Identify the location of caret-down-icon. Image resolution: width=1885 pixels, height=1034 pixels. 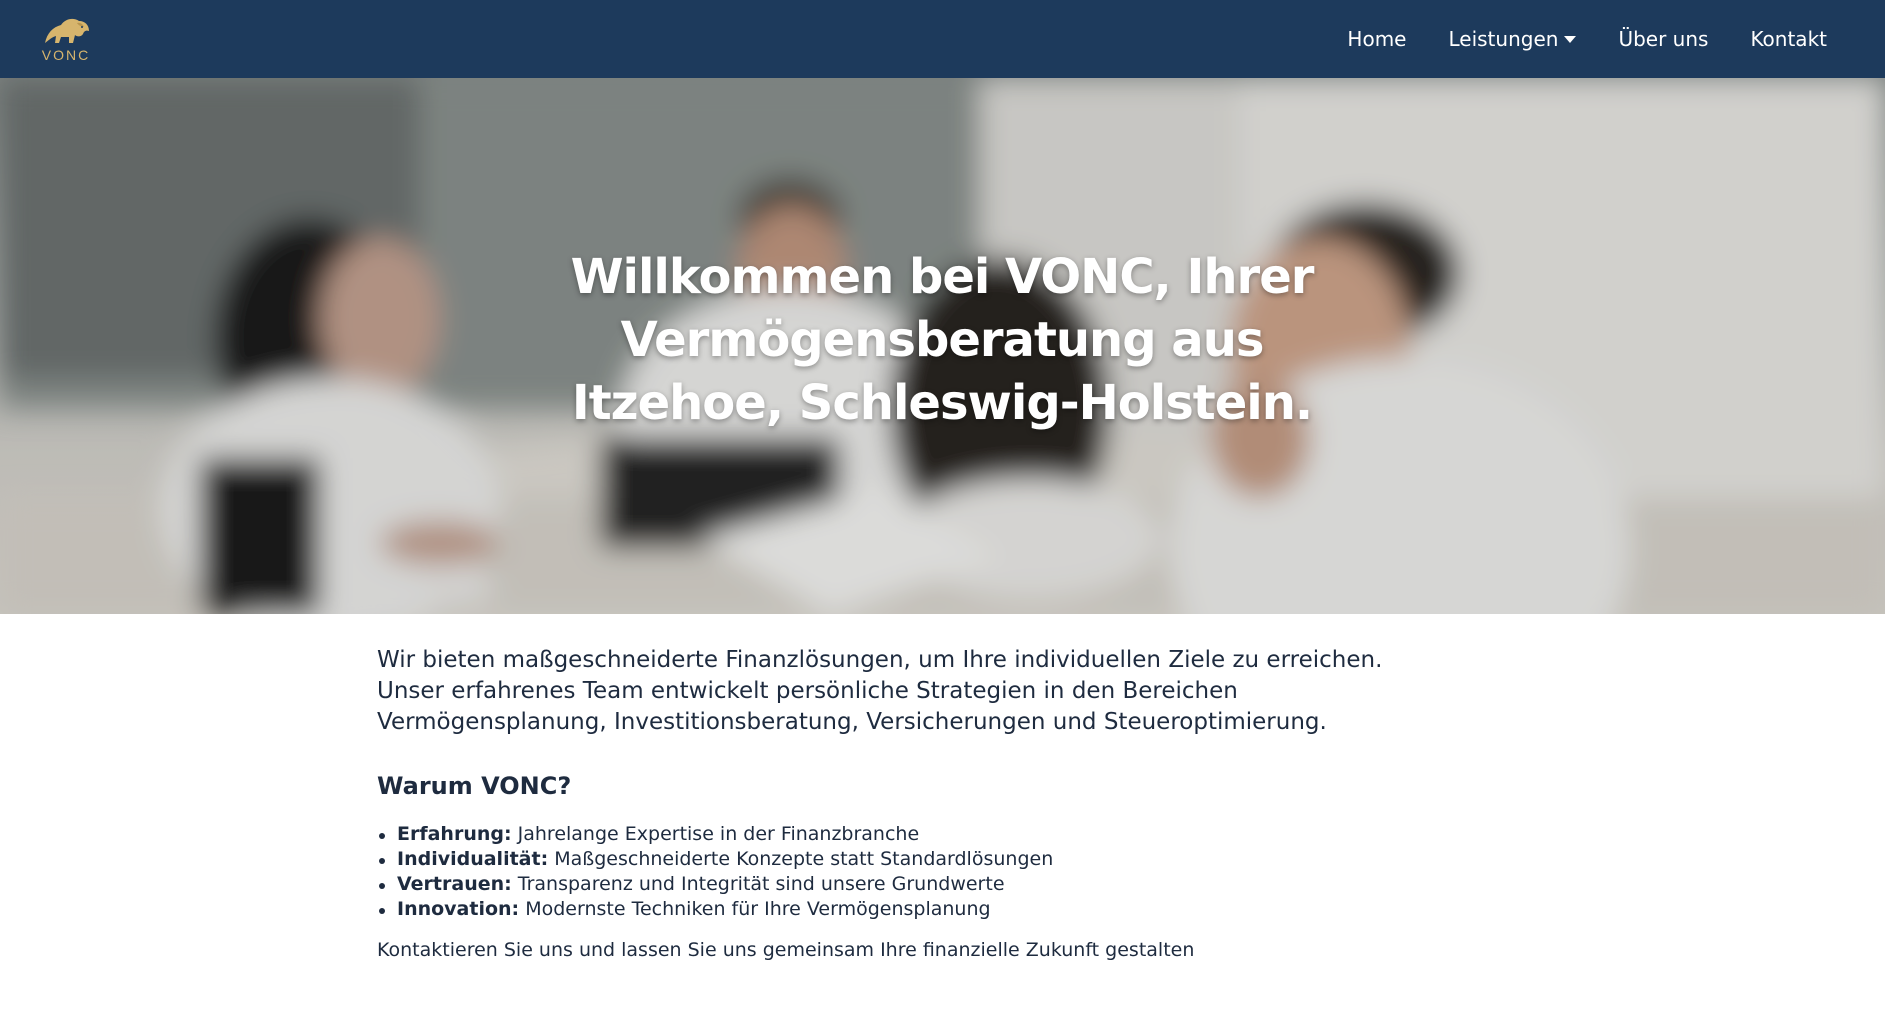
(1570, 39).